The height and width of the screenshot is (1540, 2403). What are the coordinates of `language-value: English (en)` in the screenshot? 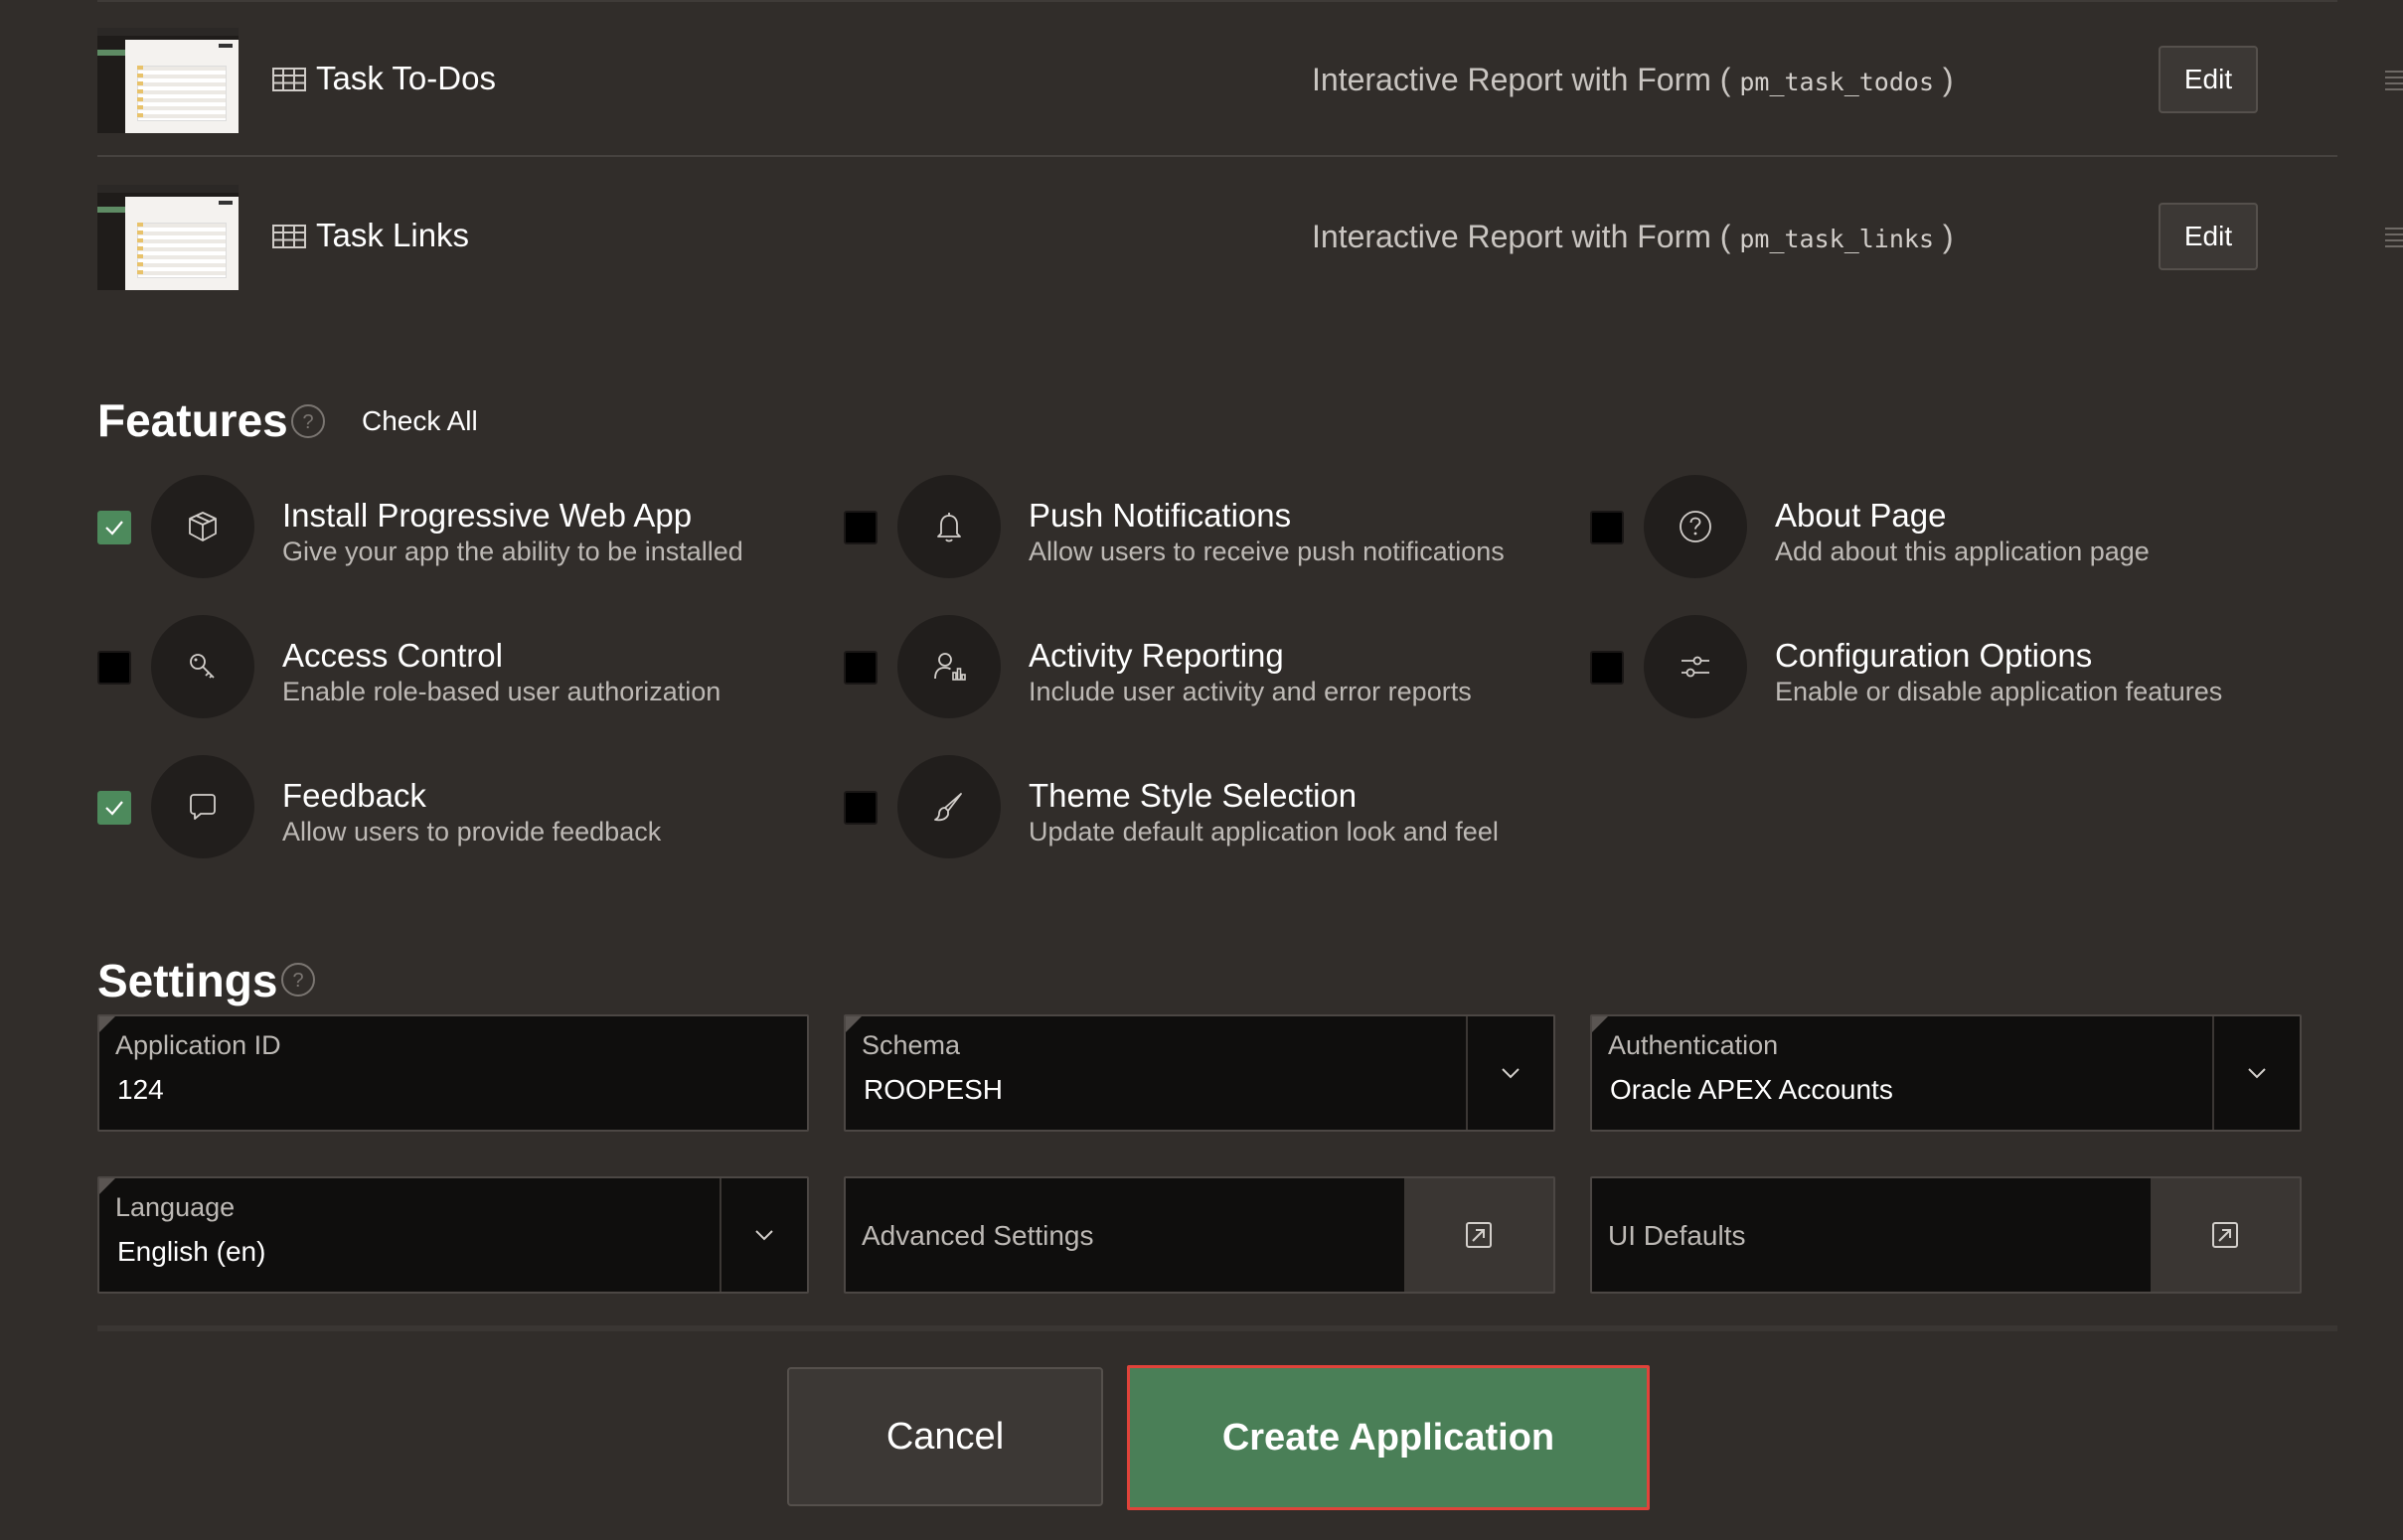 It's located at (191, 1252).